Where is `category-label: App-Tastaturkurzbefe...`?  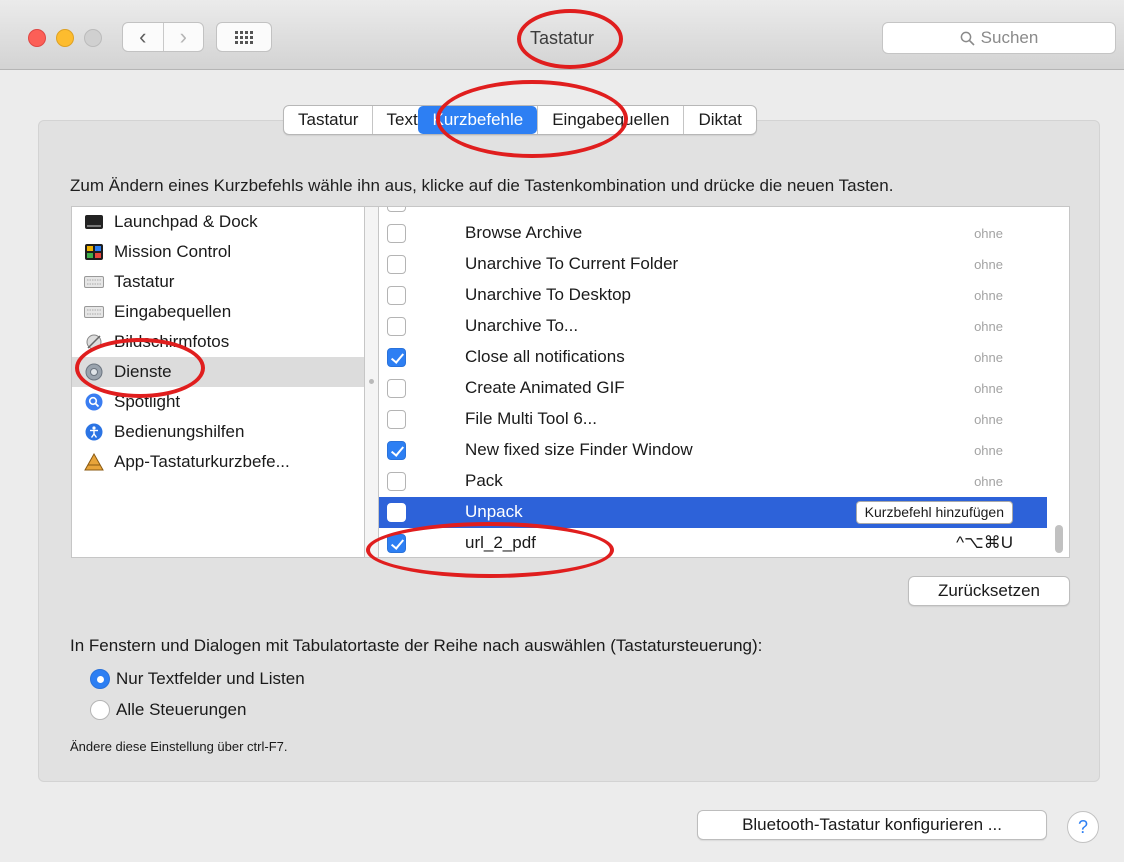
category-label: App-Tastaturkurzbefe... is located at coordinates (202, 461).